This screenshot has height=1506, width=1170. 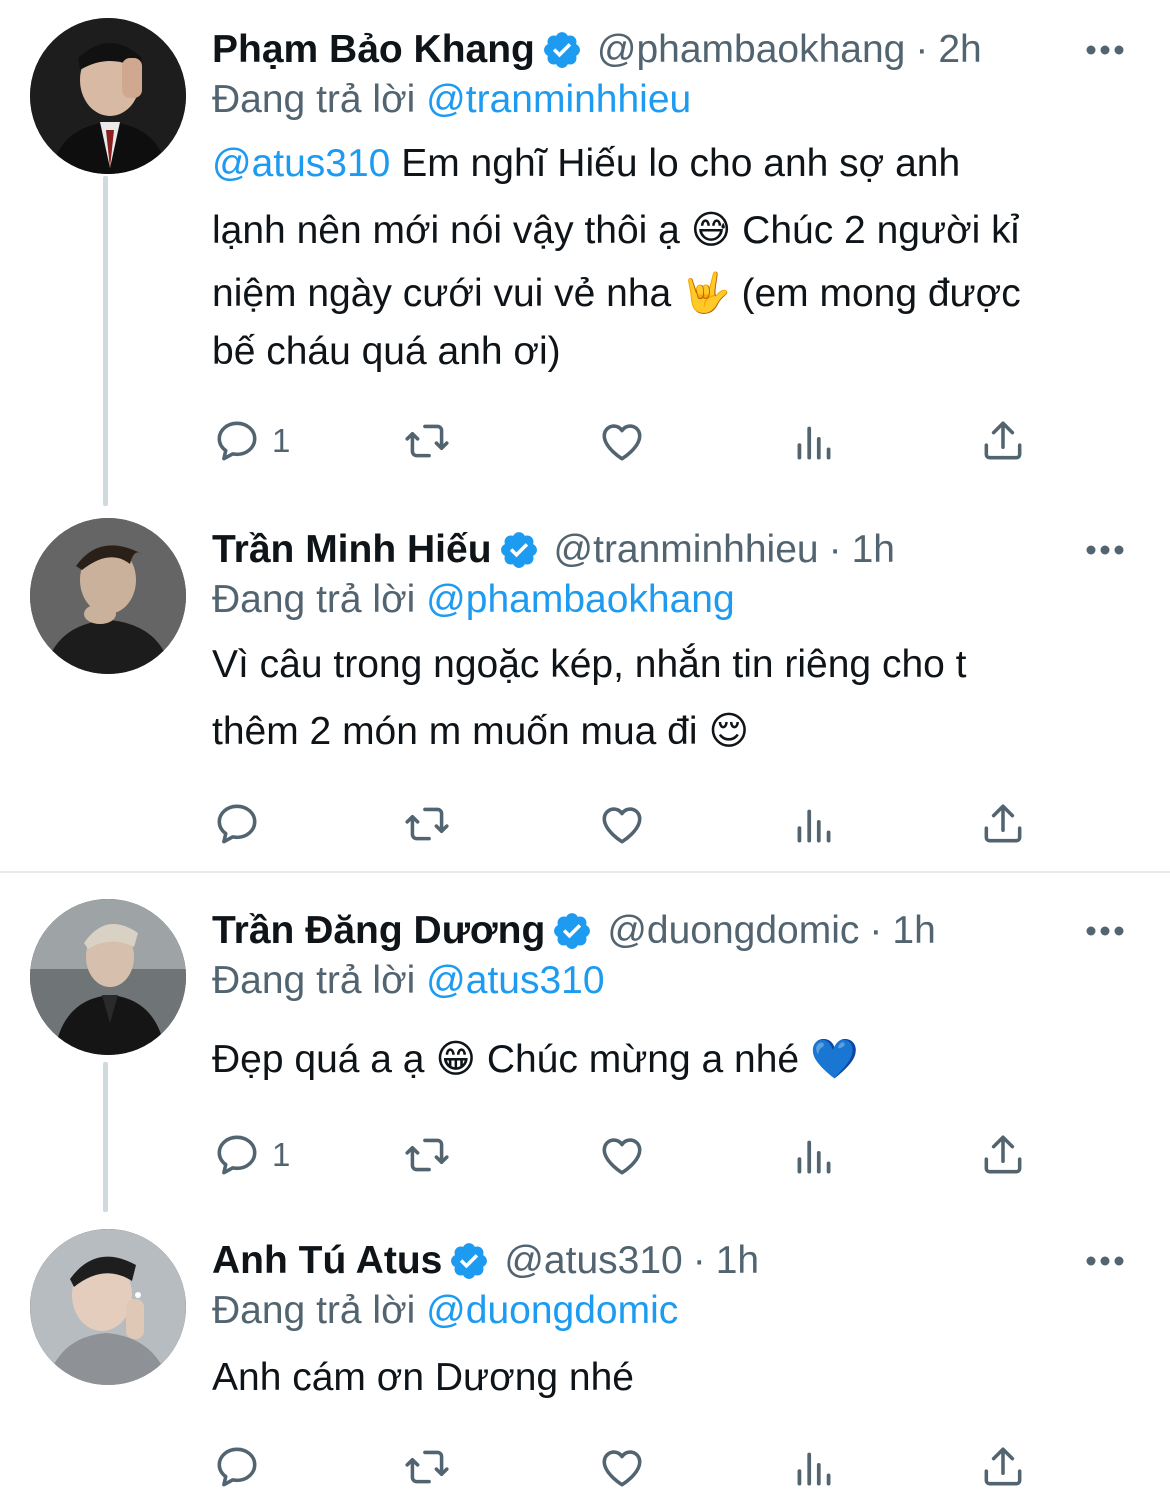 What do you see at coordinates (515, 980) in the screenshot?
I see `replying-to-mention: @atus310` at bounding box center [515, 980].